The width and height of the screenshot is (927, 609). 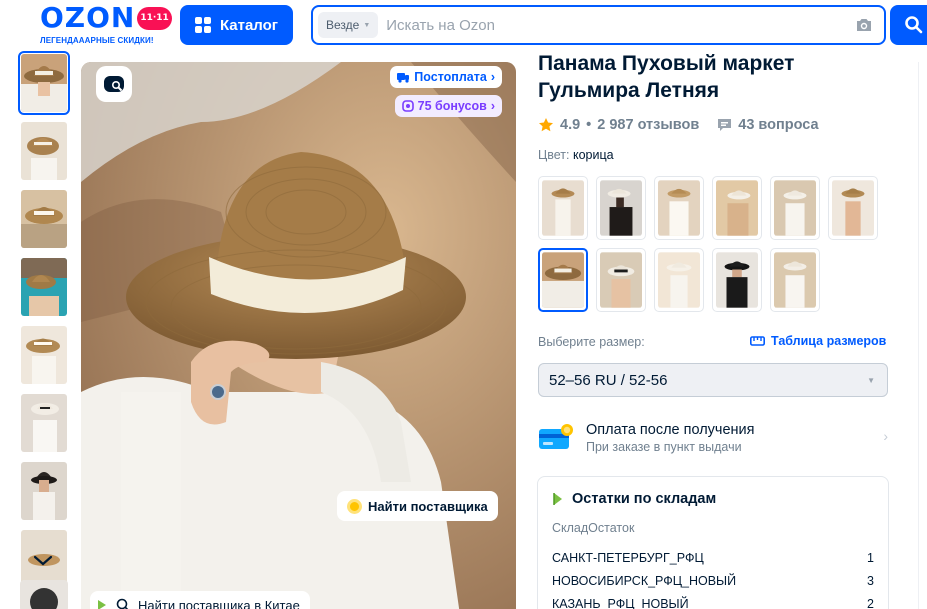 What do you see at coordinates (670, 430) in the screenshot?
I see `payment-title: Оплата после получения` at bounding box center [670, 430].